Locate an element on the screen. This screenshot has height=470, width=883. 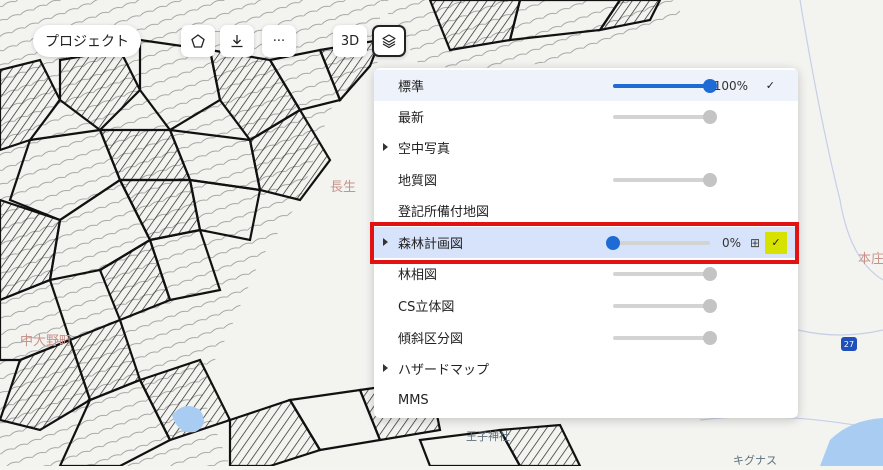
layer-label: 標準 is located at coordinates (411, 87).